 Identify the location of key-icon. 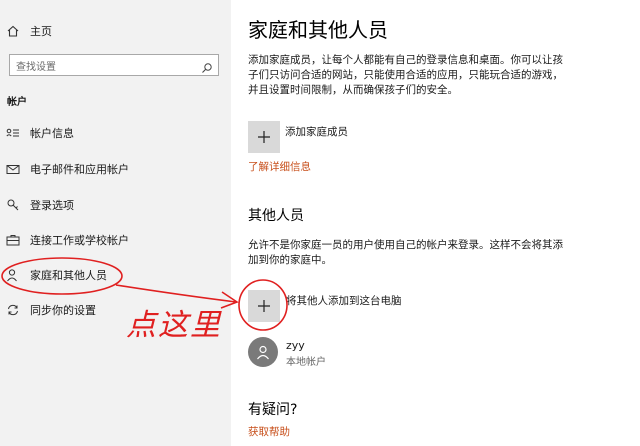
(13, 205).